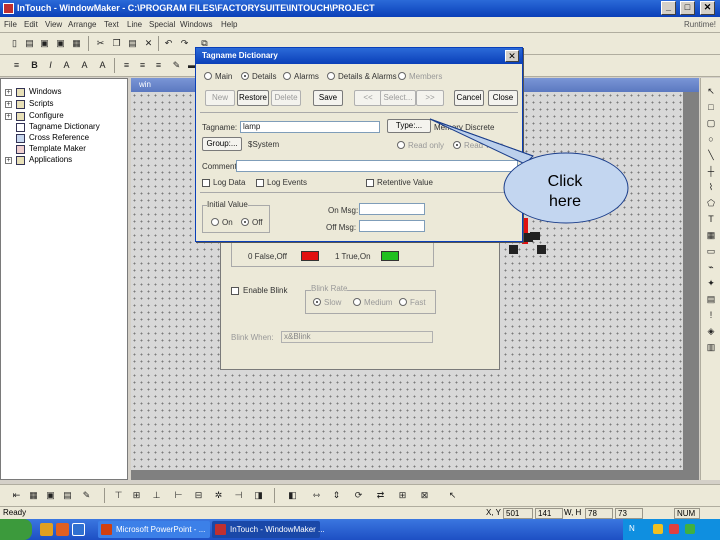  What do you see at coordinates (134, 24) in the screenshot?
I see `menu-line: Line` at bounding box center [134, 24].